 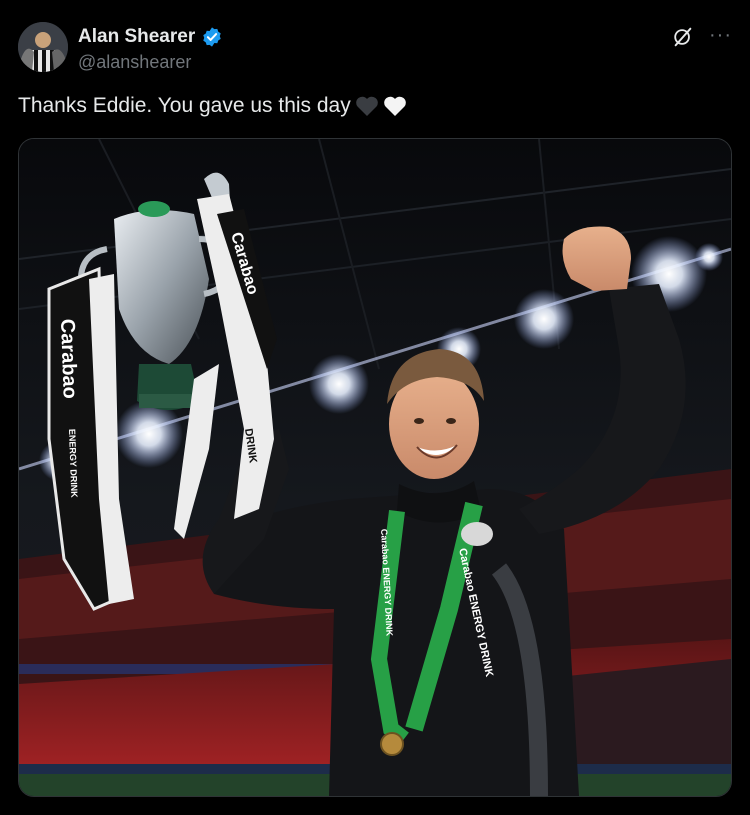 I want to click on verified-badge-icon, so click(x=212, y=37).